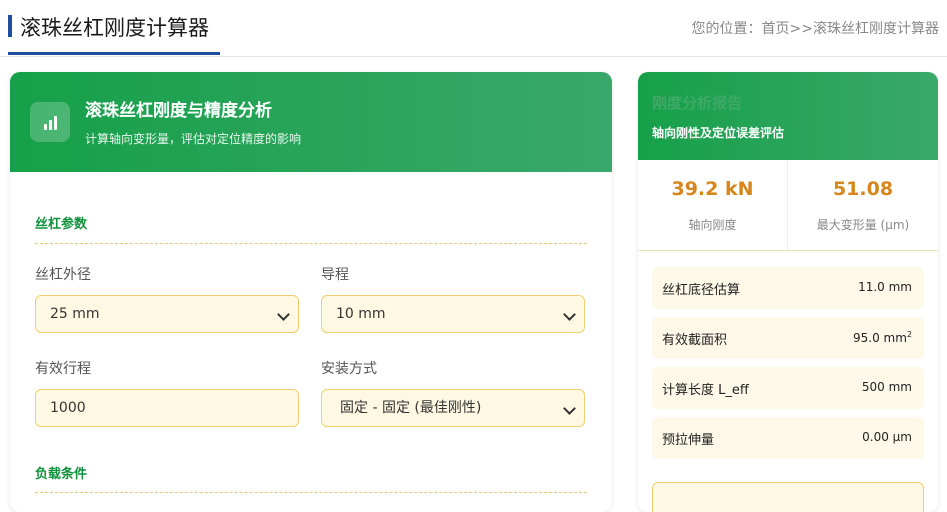 The image size is (947, 512). What do you see at coordinates (61, 224) in the screenshot?
I see `section-title-screw-params: 丝杠参数` at bounding box center [61, 224].